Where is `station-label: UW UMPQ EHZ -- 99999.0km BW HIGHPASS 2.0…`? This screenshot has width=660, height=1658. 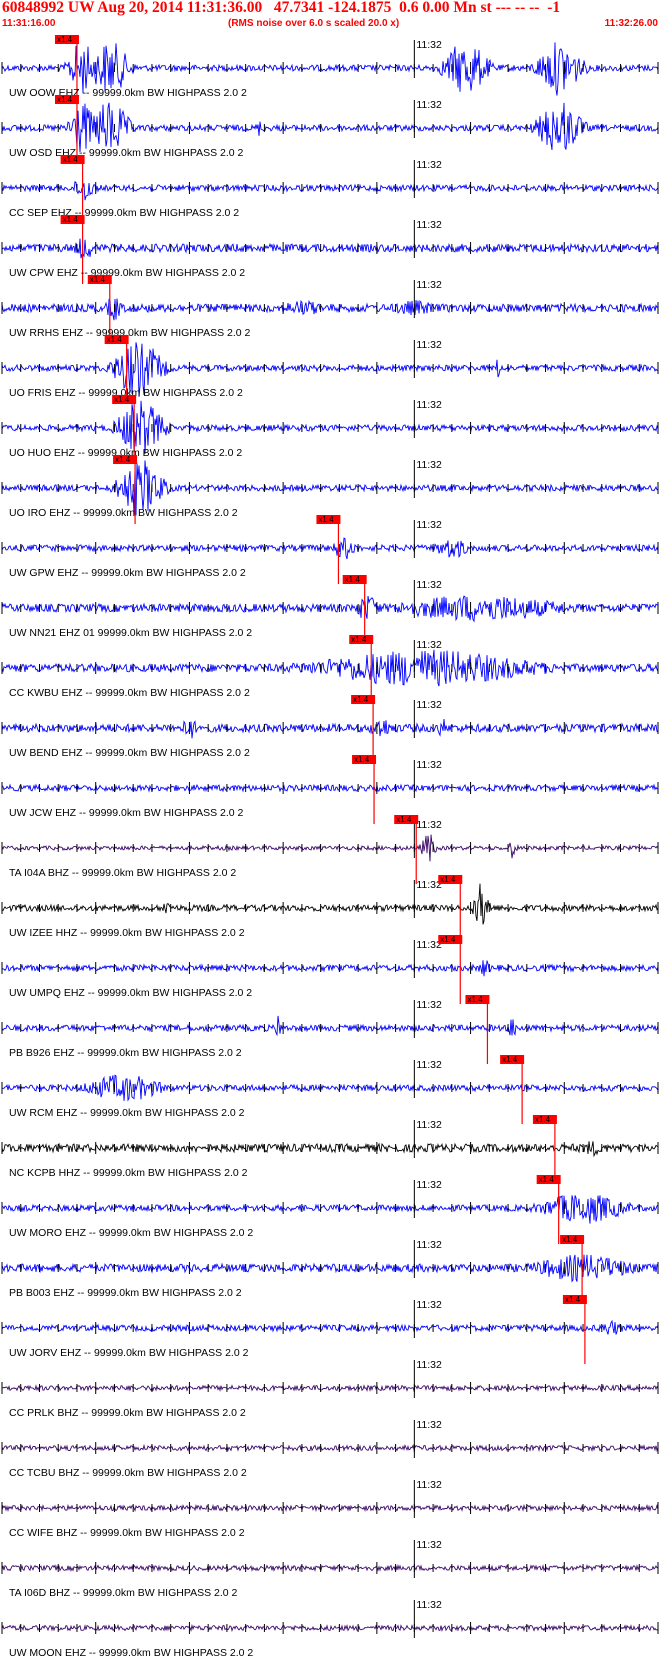 station-label: UW UMPQ EHZ -- 99999.0km BW HIGHPASS 2.0… is located at coordinates (130, 993).